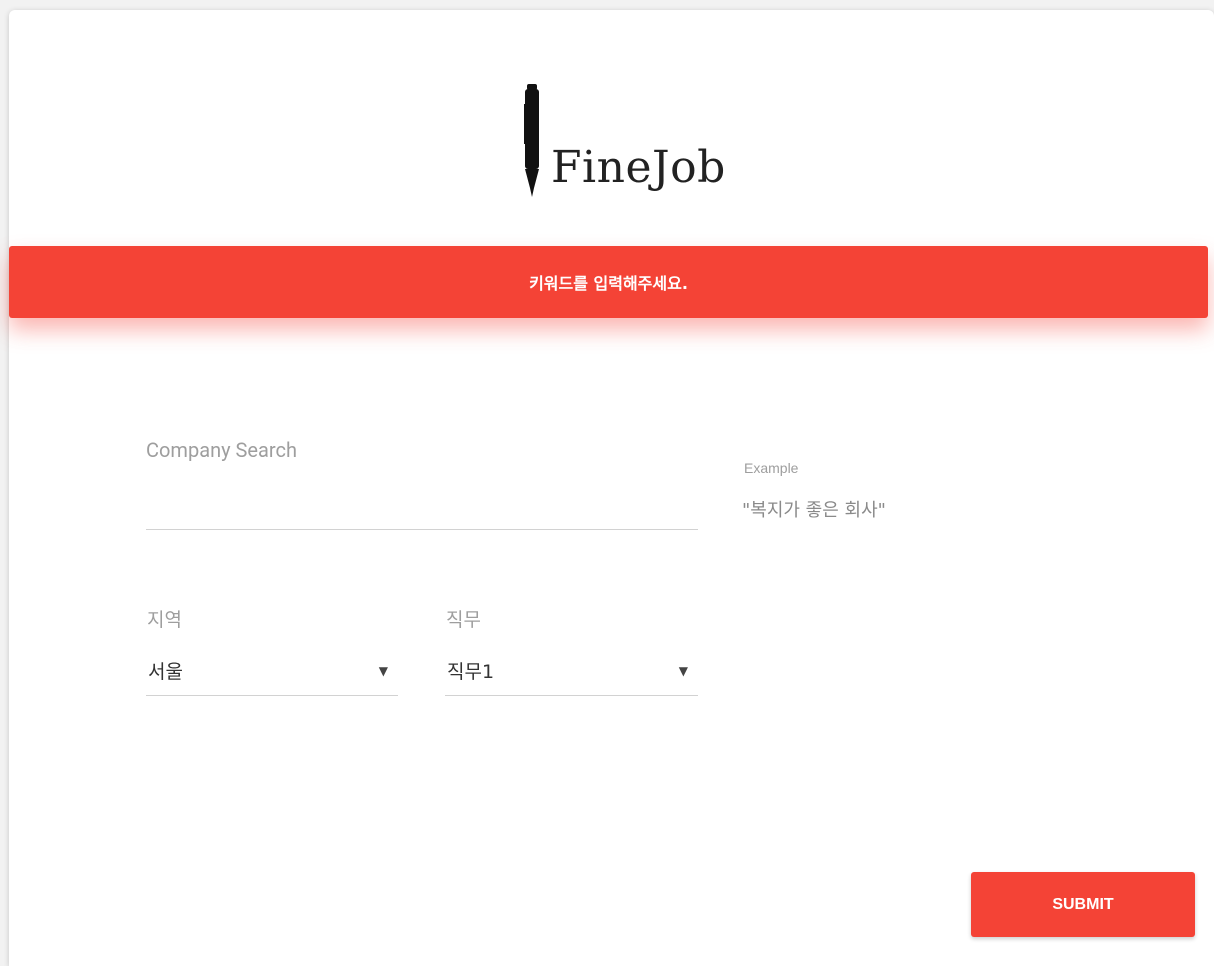 The image size is (1214, 966). What do you see at coordinates (422, 505) in the screenshot?
I see `company-search-input` at bounding box center [422, 505].